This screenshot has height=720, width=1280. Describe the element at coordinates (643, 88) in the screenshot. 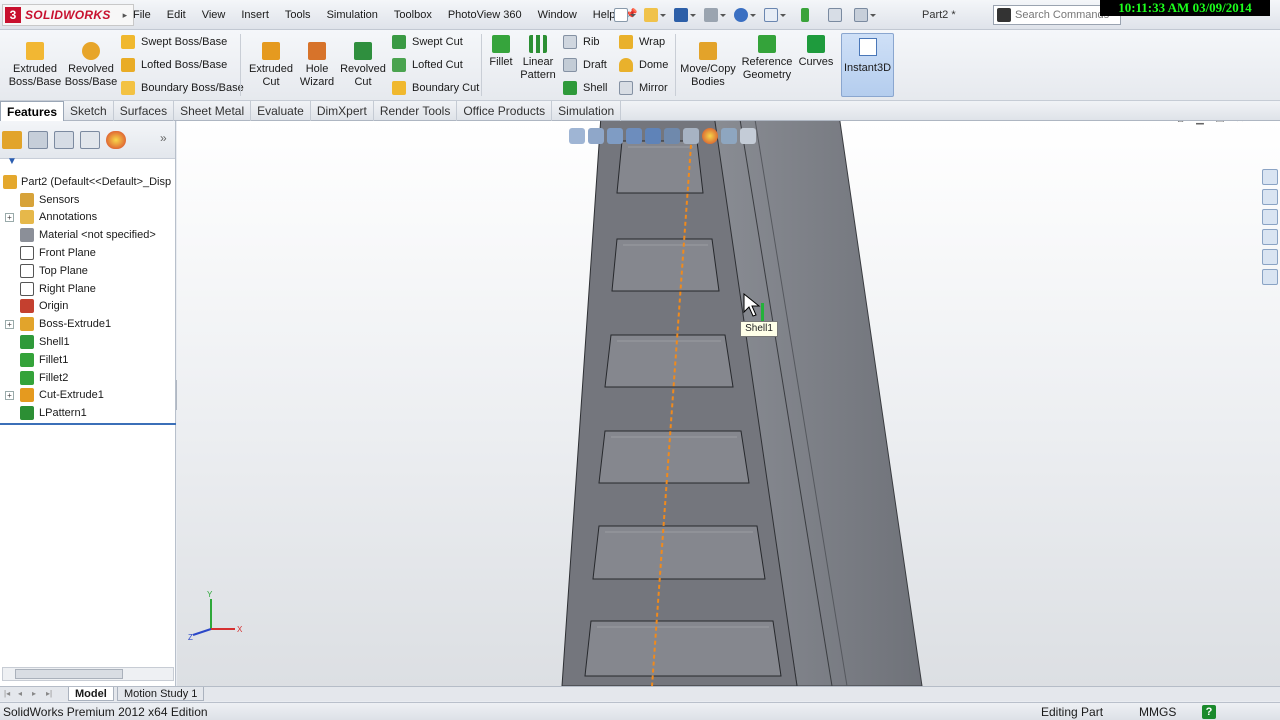

I see `mirror-button: Mirror` at that location.